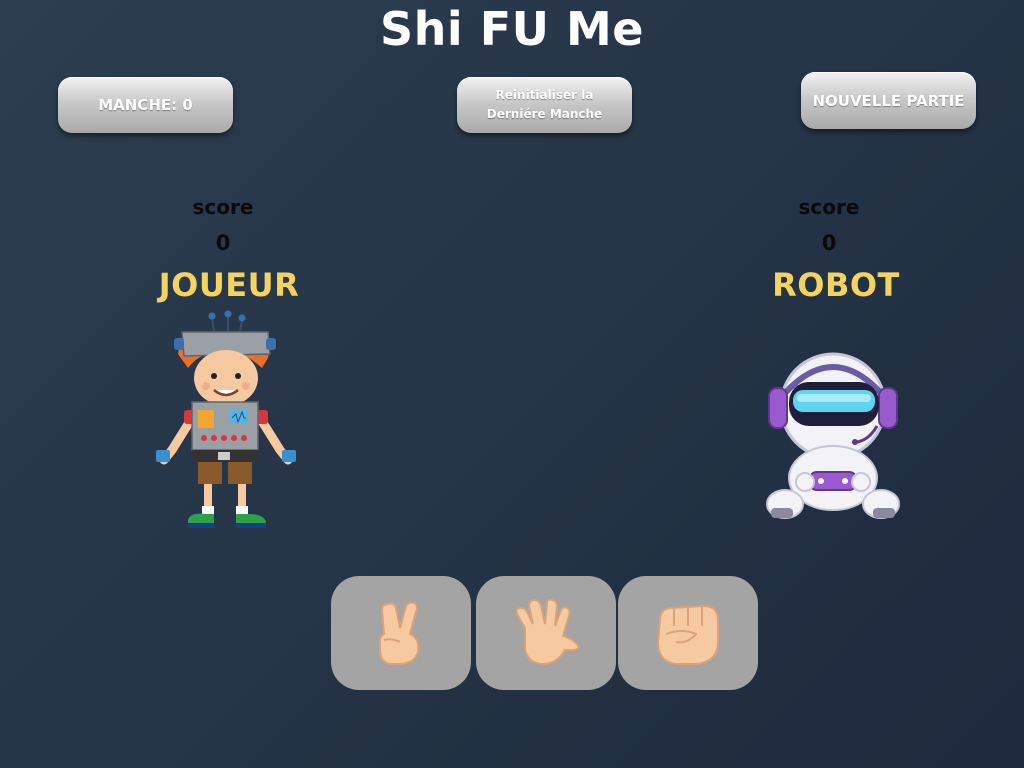 The image size is (1024, 768). I want to click on choice-scissors-button, so click(401, 633).